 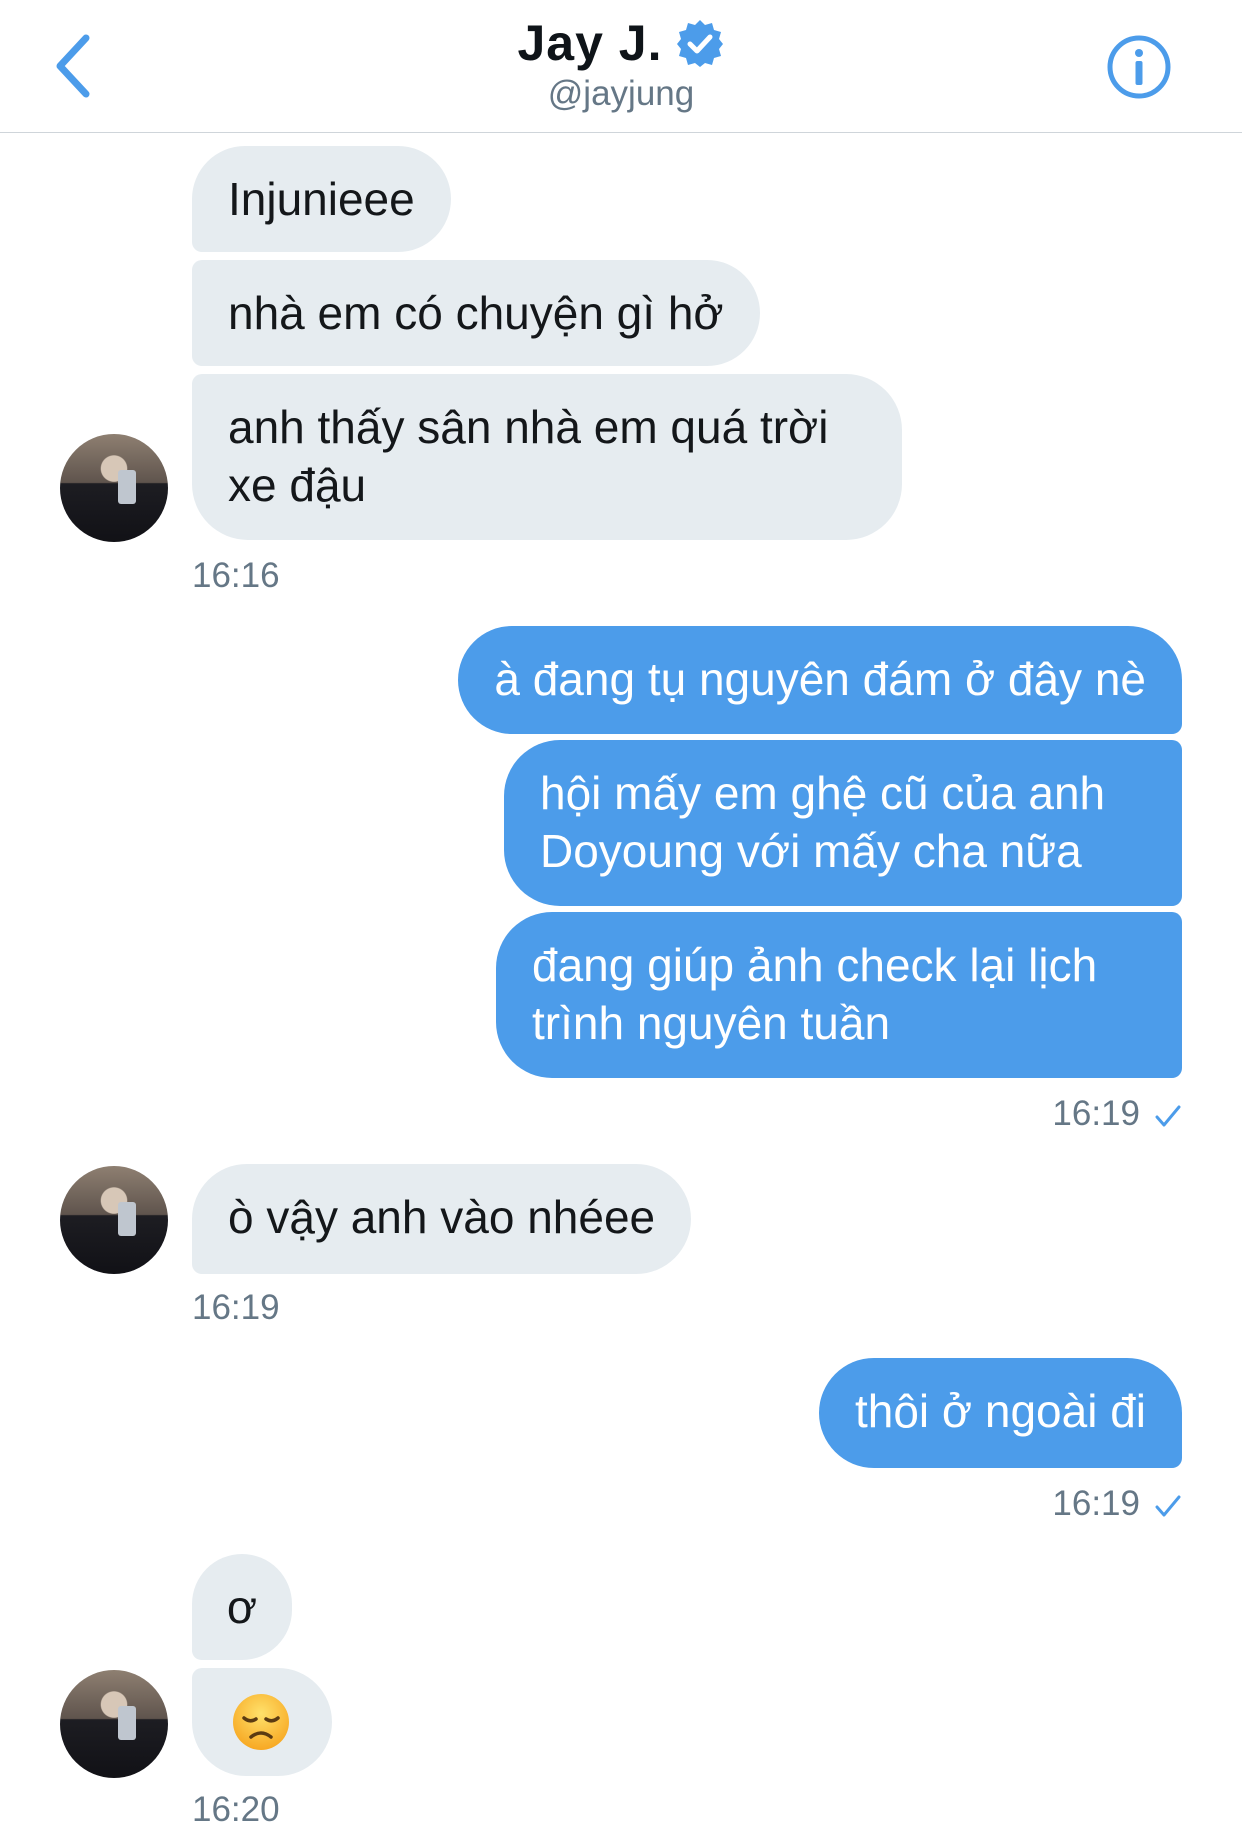 What do you see at coordinates (1139, 67) in the screenshot?
I see `info-icon` at bounding box center [1139, 67].